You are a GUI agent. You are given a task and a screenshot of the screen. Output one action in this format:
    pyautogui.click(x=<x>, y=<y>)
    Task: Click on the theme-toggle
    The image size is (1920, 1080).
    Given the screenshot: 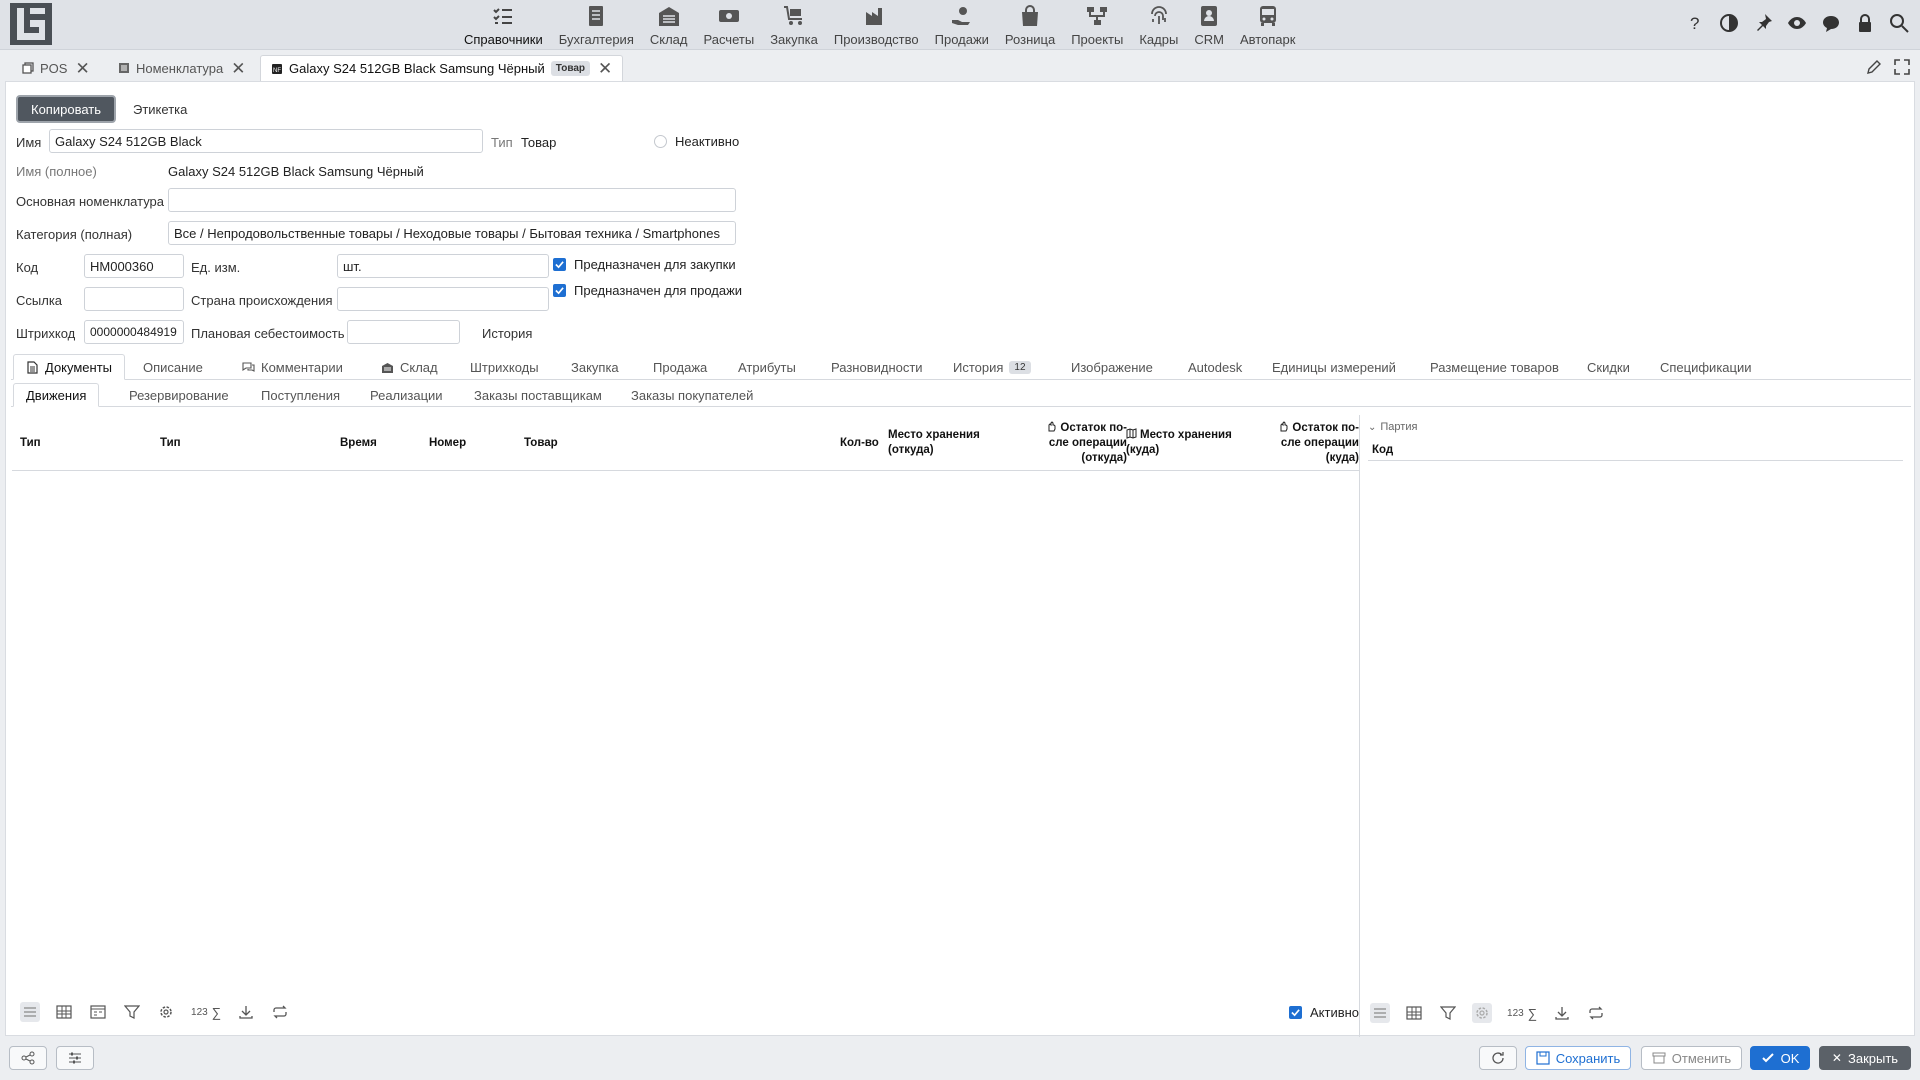 What is the action you would take?
    pyautogui.click(x=1729, y=23)
    